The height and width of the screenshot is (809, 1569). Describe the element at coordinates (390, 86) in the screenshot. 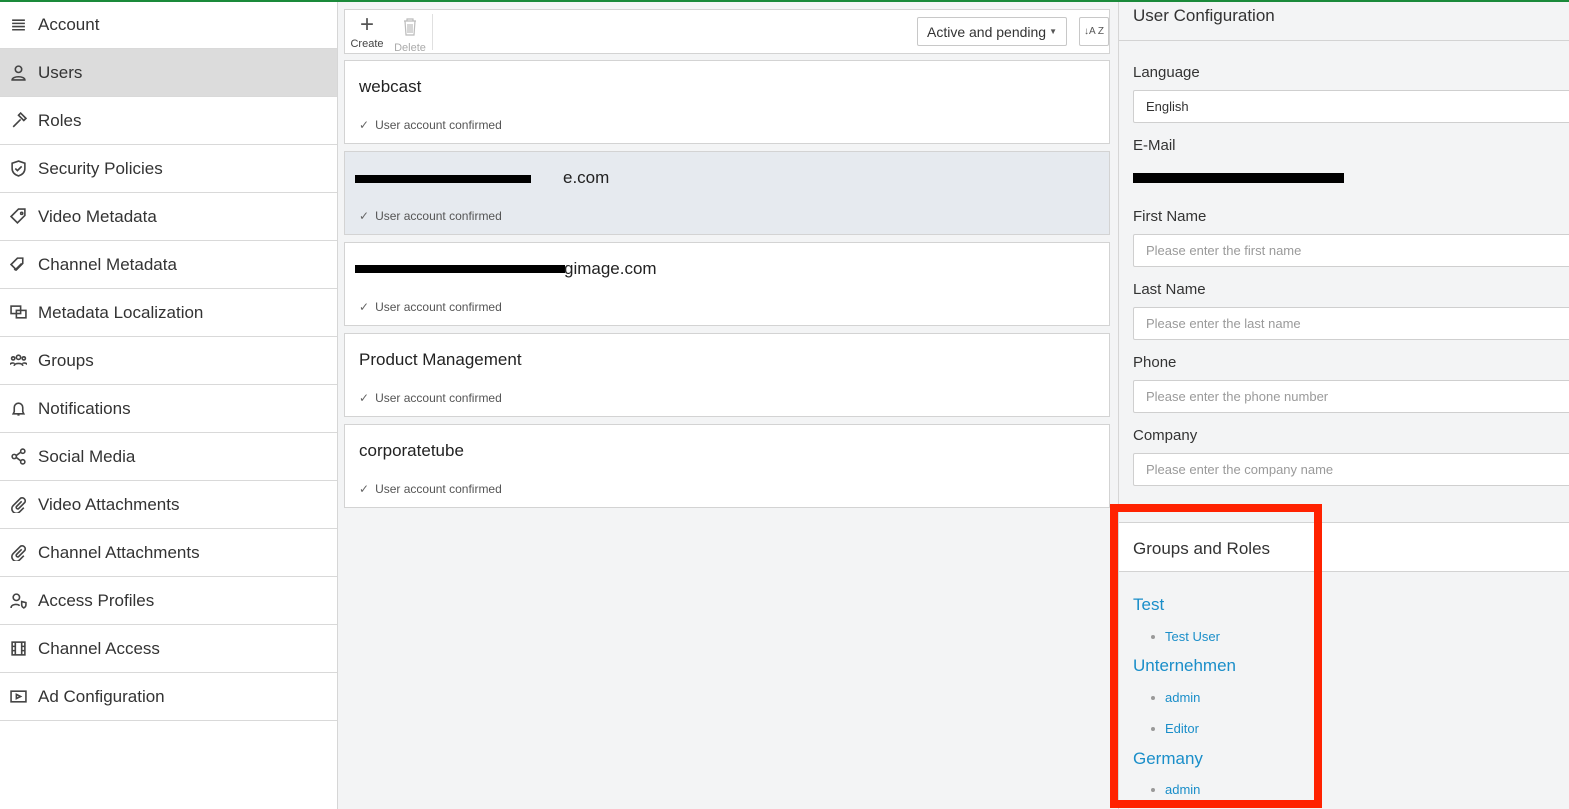

I see `user-name: webcast` at that location.